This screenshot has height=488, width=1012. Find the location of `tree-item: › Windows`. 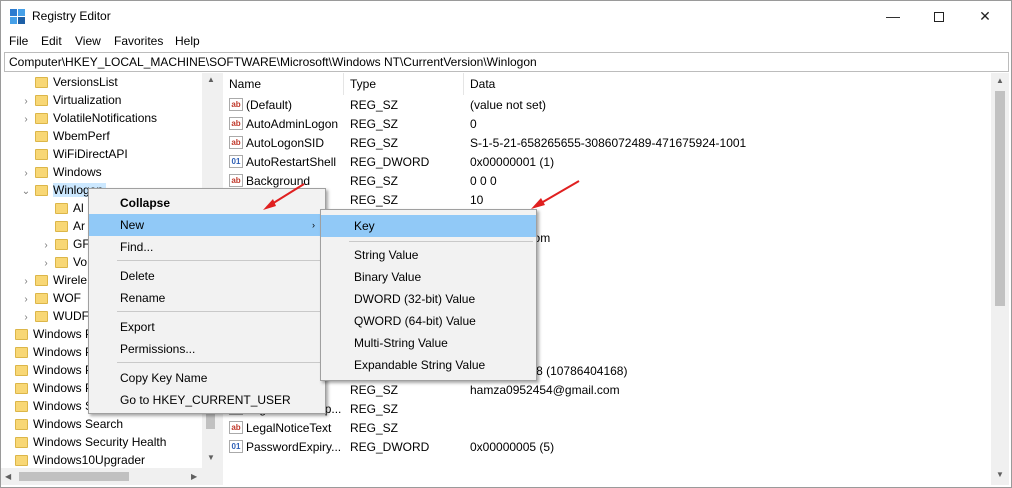

tree-item: › Windows is located at coordinates (61, 172).